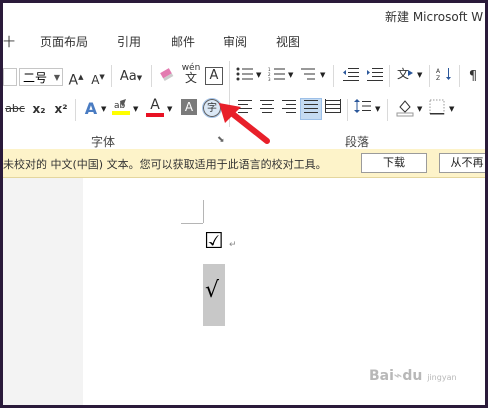  What do you see at coordinates (129, 41) in the screenshot?
I see `tab-references: 引用` at bounding box center [129, 41].